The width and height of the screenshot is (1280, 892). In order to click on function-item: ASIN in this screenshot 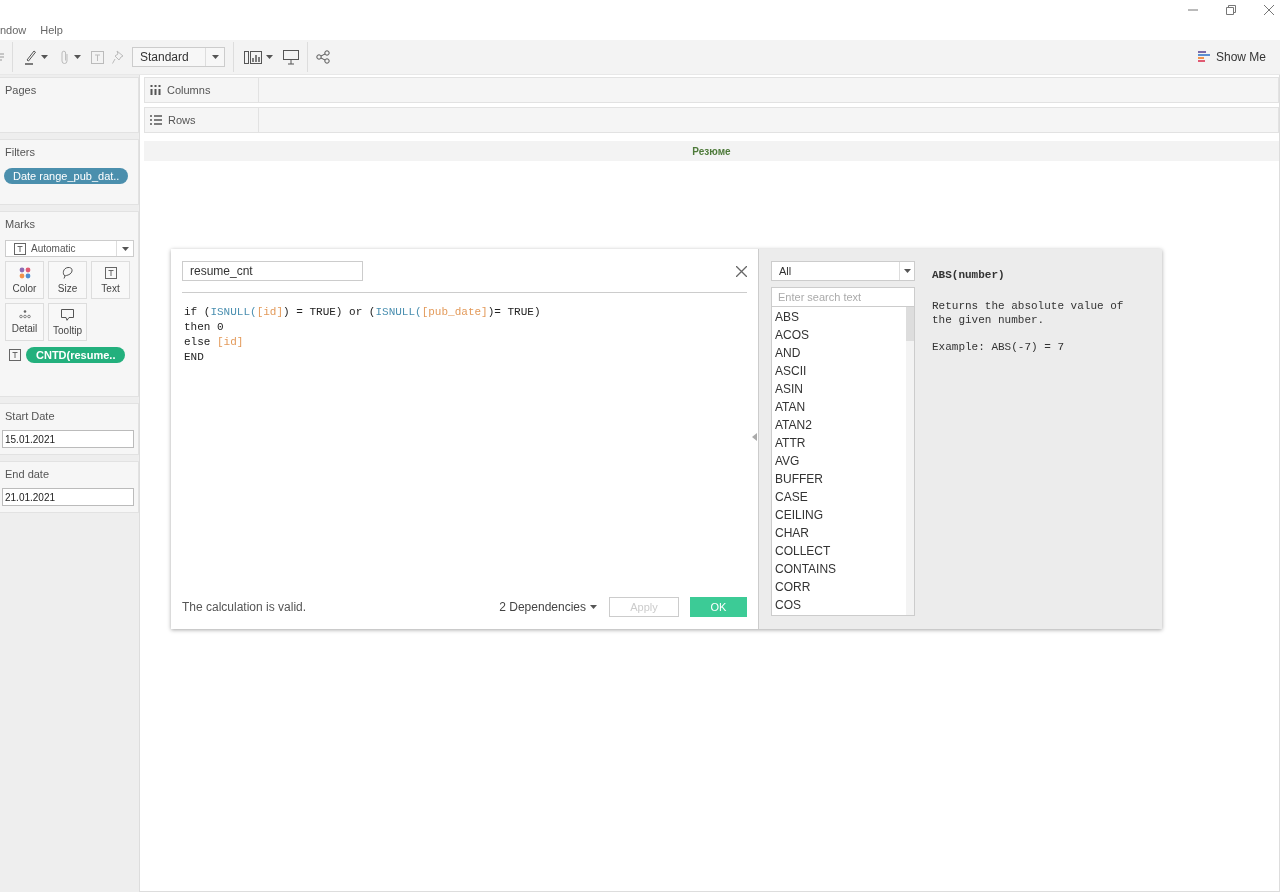, I will do `click(839, 389)`.